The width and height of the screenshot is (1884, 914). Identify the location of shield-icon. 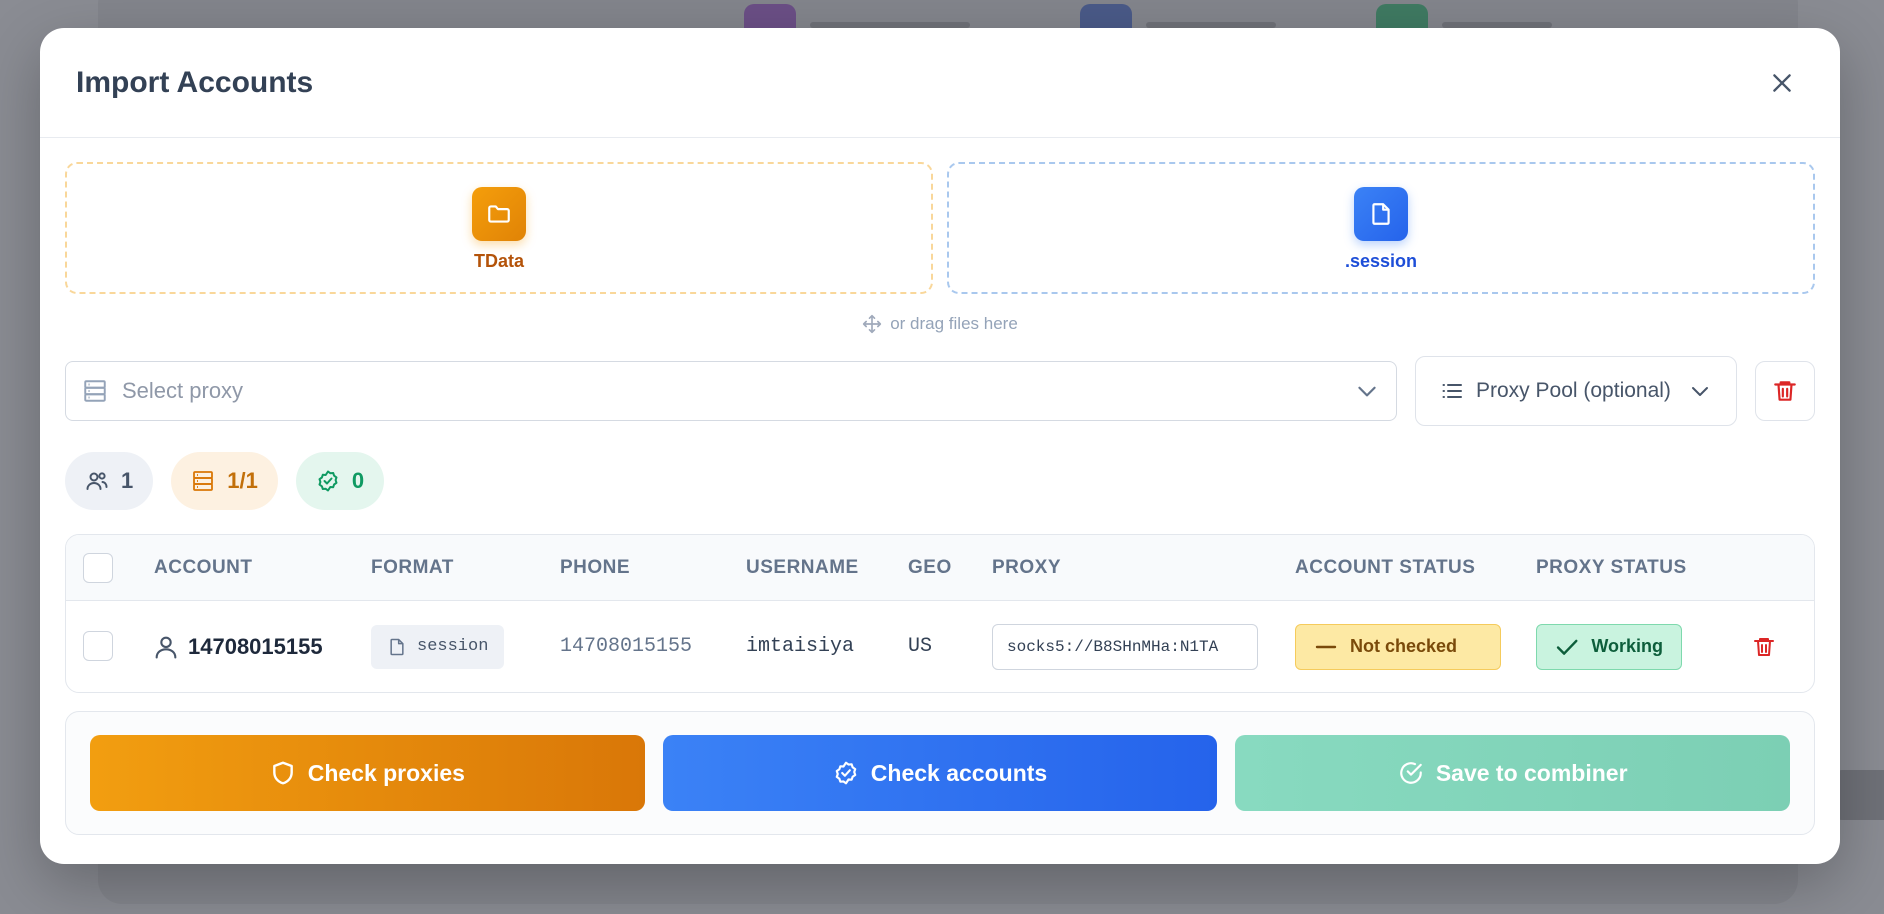
(282, 773).